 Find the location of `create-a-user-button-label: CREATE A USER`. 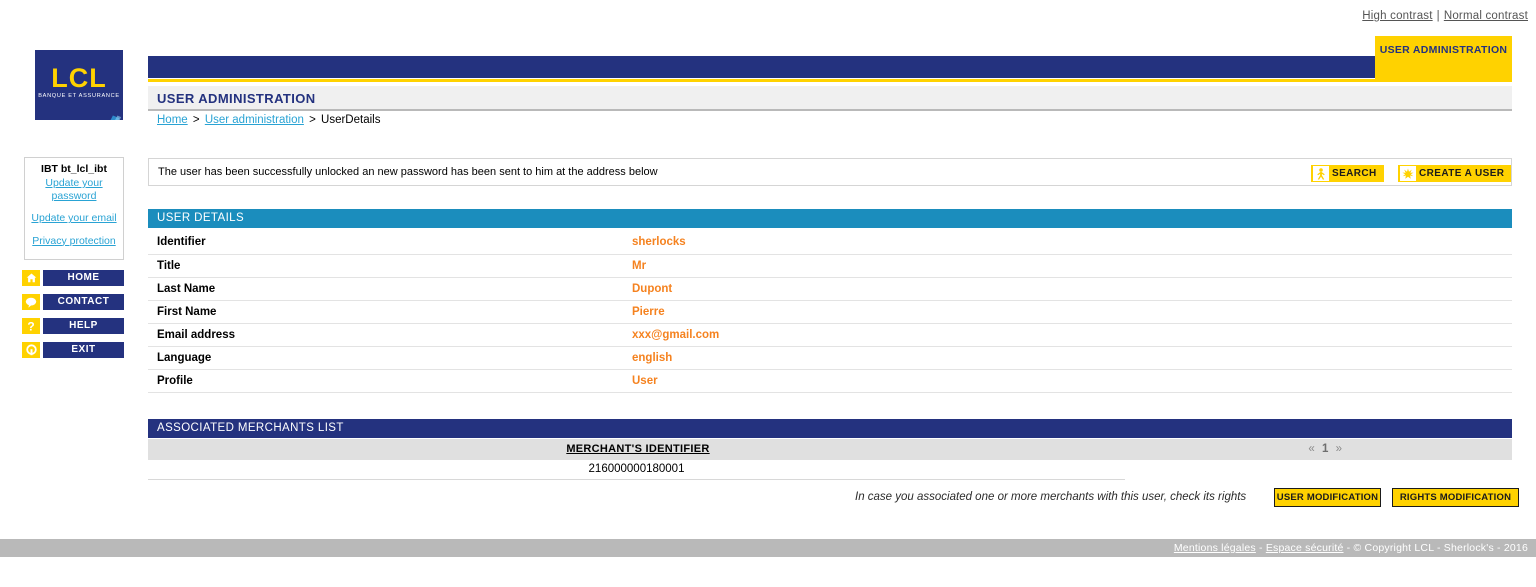

create-a-user-button-label: CREATE A USER is located at coordinates (1462, 173).